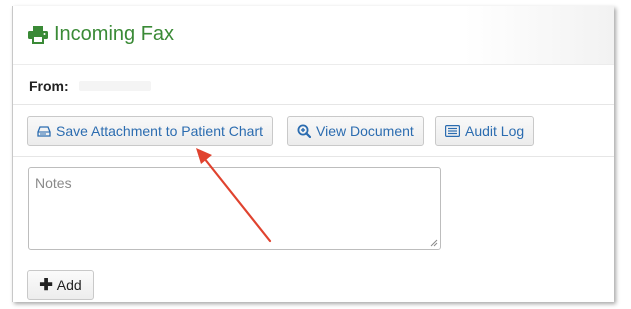 This screenshot has width=631, height=309. I want to click on page-title: Incoming Fax, so click(101, 34).